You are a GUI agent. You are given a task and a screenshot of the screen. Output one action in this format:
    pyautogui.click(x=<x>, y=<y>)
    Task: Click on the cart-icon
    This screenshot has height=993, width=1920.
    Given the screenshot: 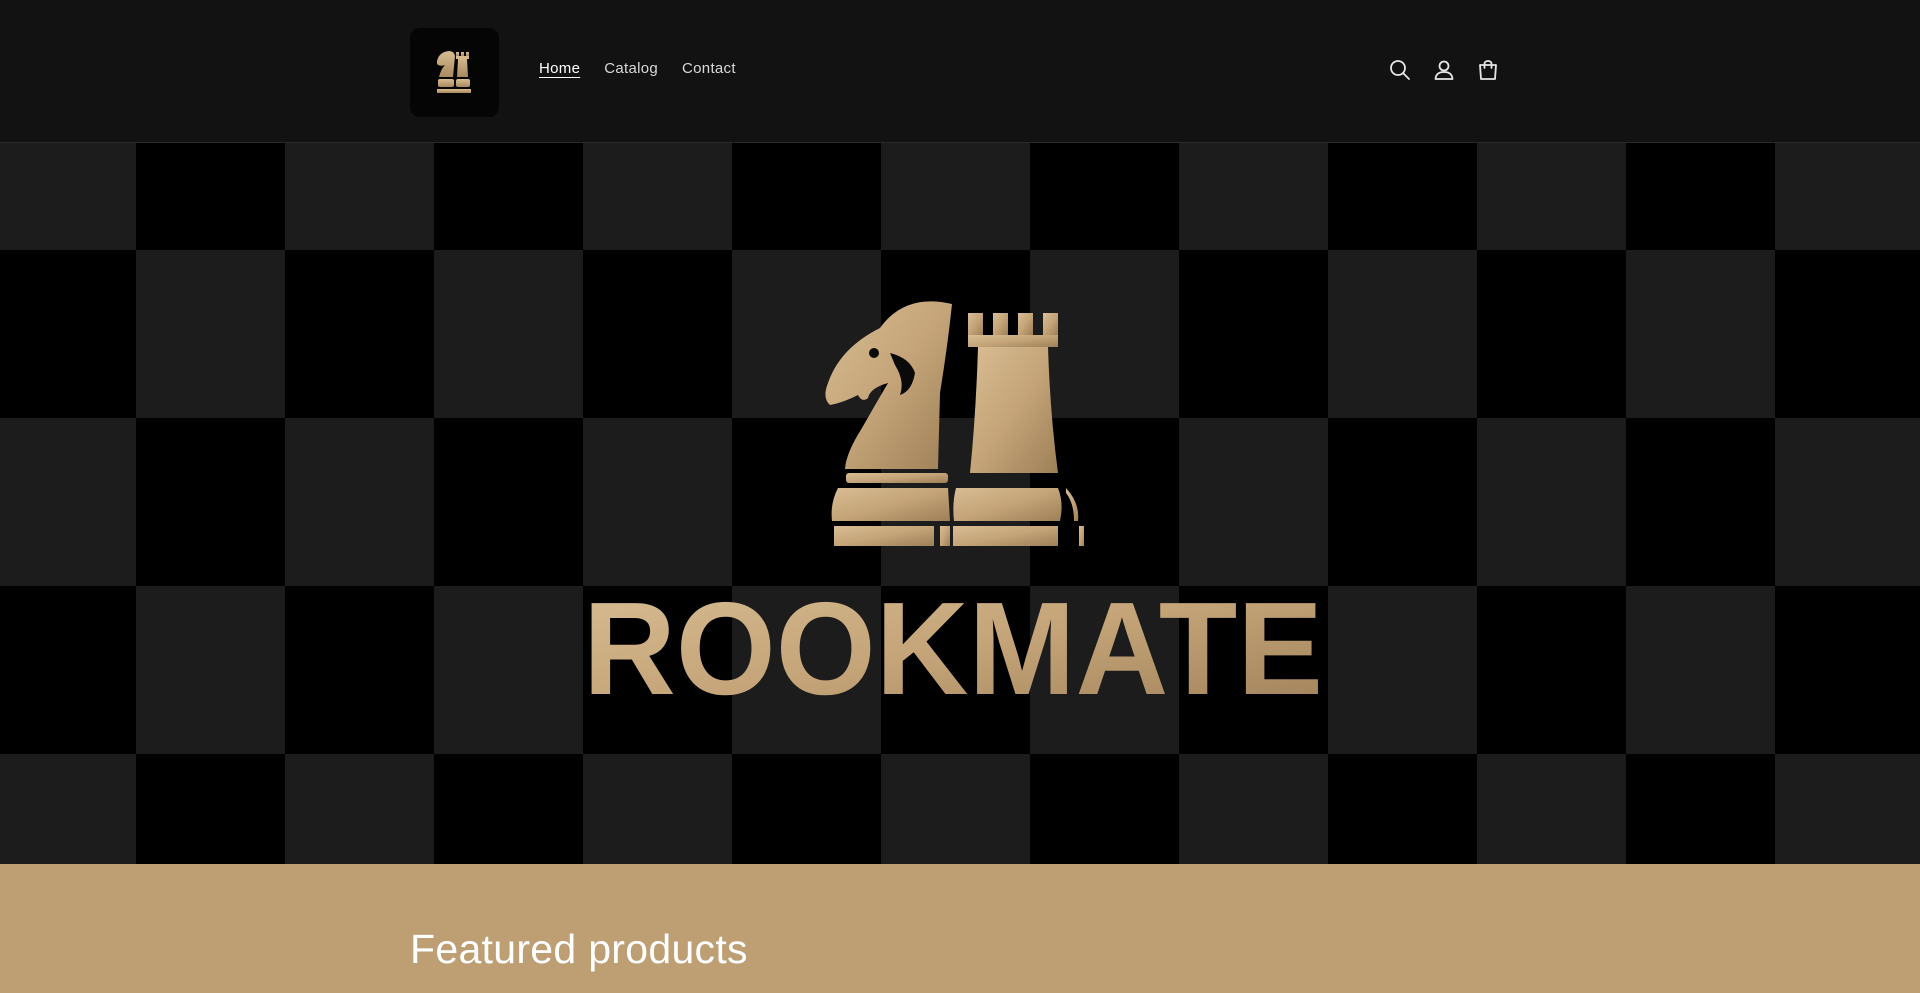 What is the action you would take?
    pyautogui.click(x=1488, y=70)
    